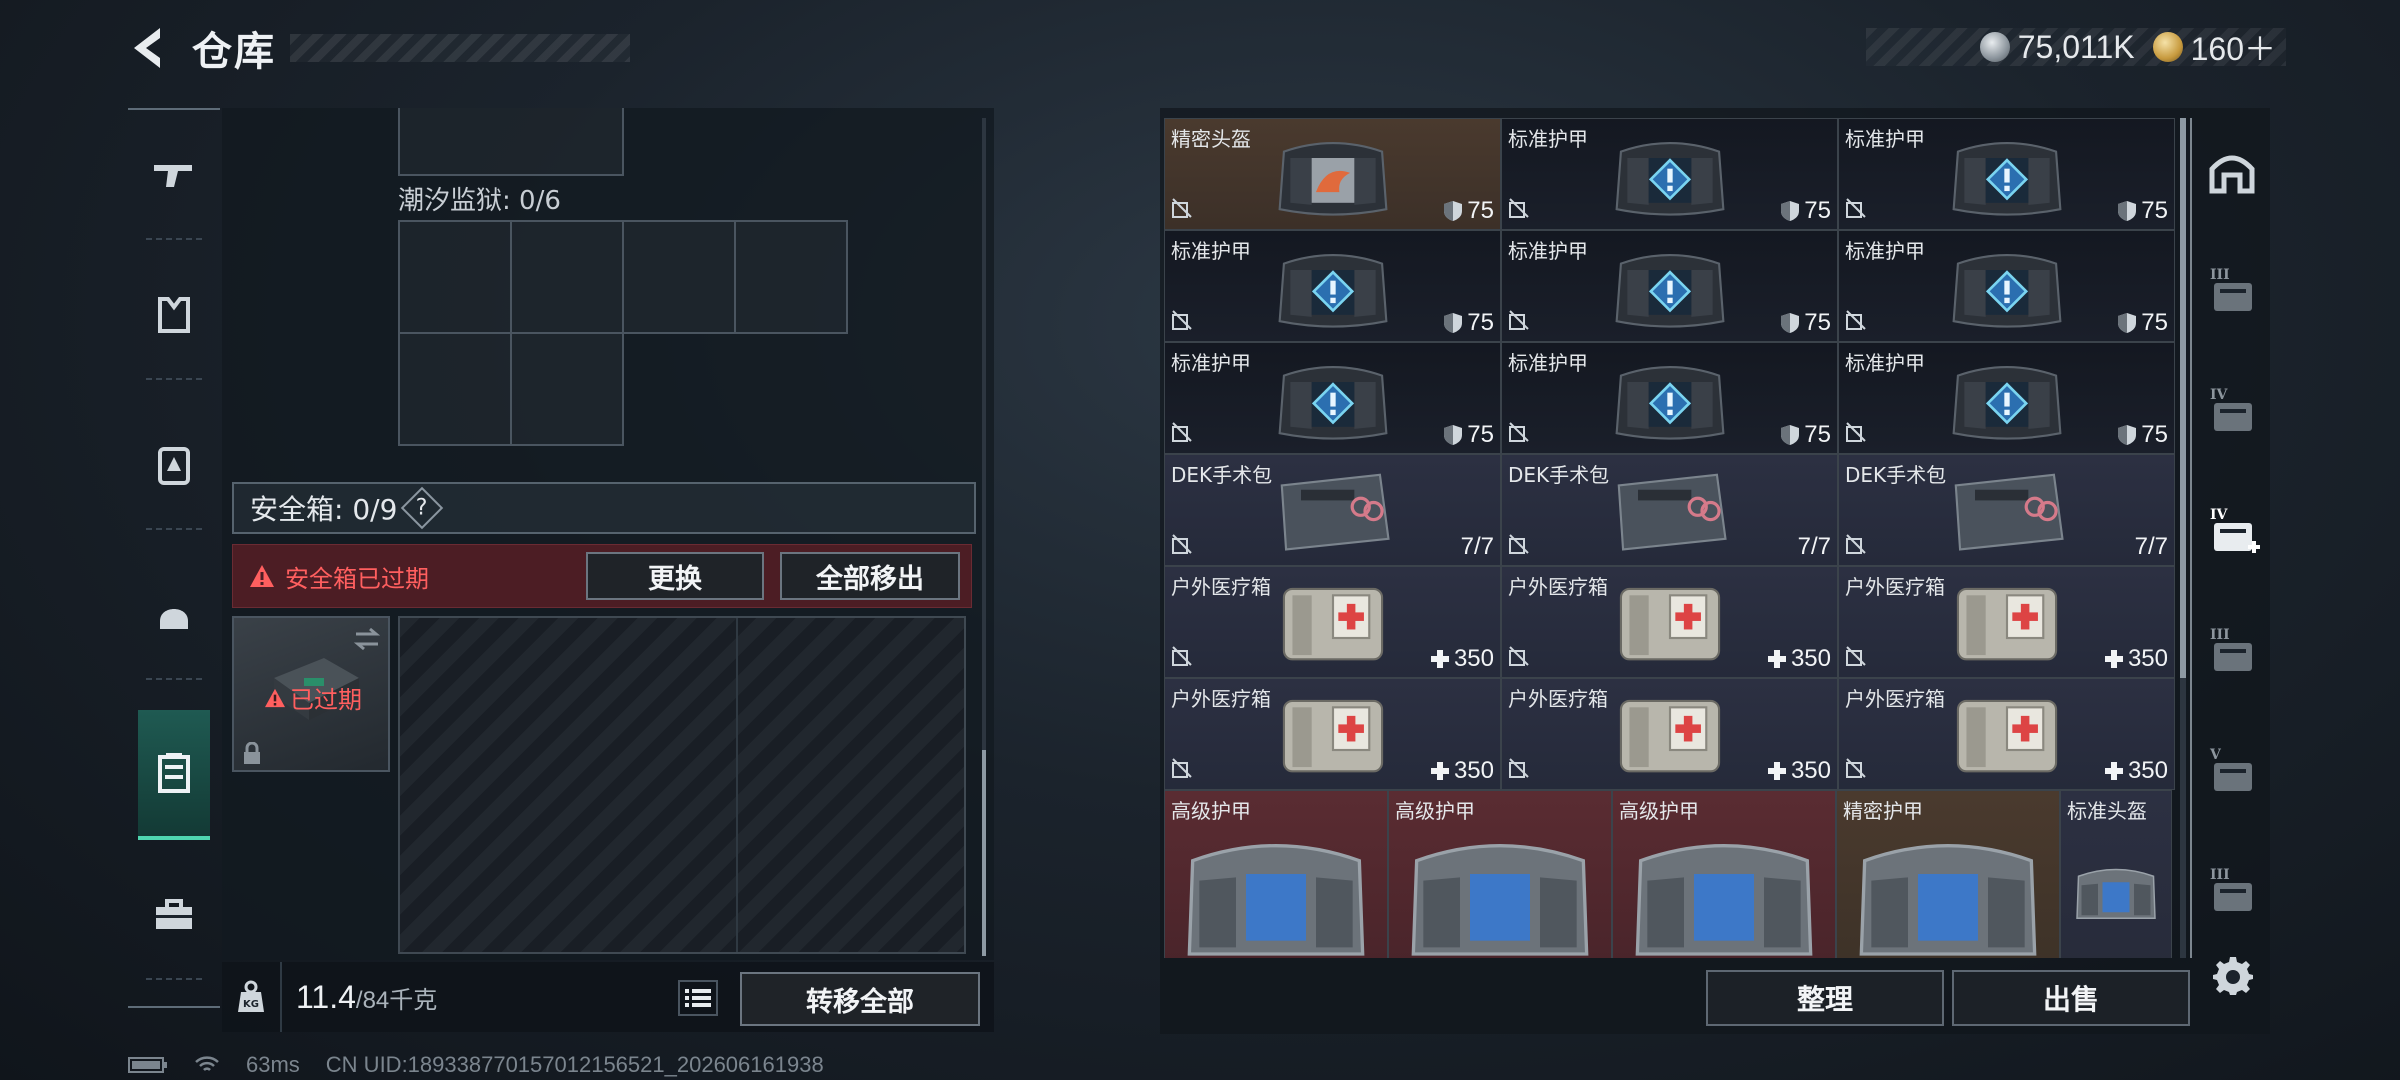 The height and width of the screenshot is (1080, 2400). What do you see at coordinates (251, 1004) in the screenshot?
I see `svg-text: KG` at bounding box center [251, 1004].